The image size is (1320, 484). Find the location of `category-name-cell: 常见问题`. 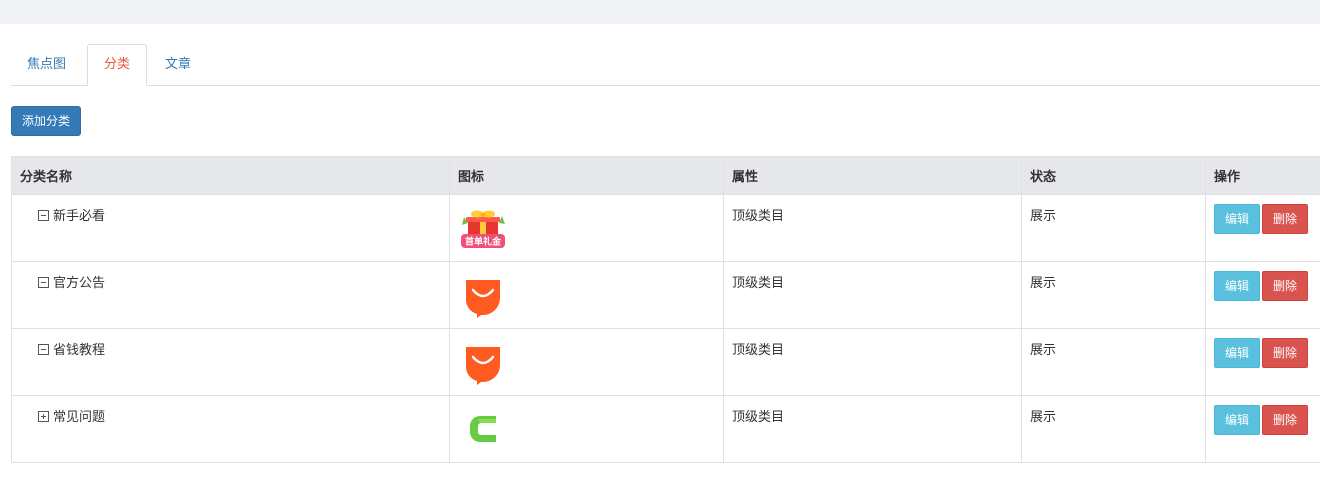

category-name-cell: 常见问题 is located at coordinates (230, 429).